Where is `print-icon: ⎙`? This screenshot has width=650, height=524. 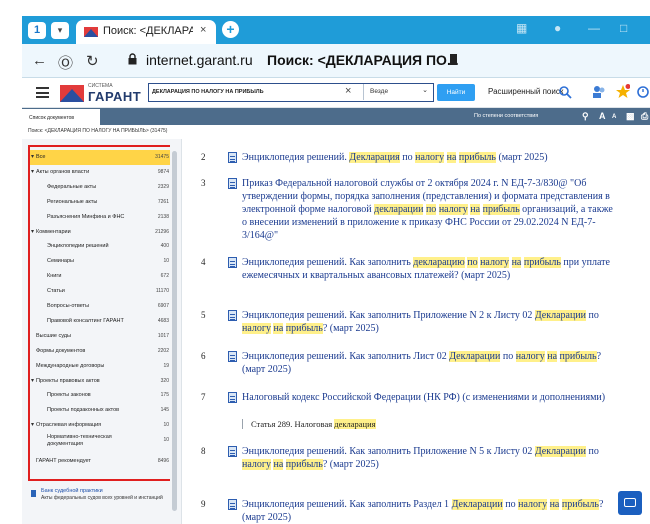 print-icon: ⎙ is located at coordinates (644, 116).